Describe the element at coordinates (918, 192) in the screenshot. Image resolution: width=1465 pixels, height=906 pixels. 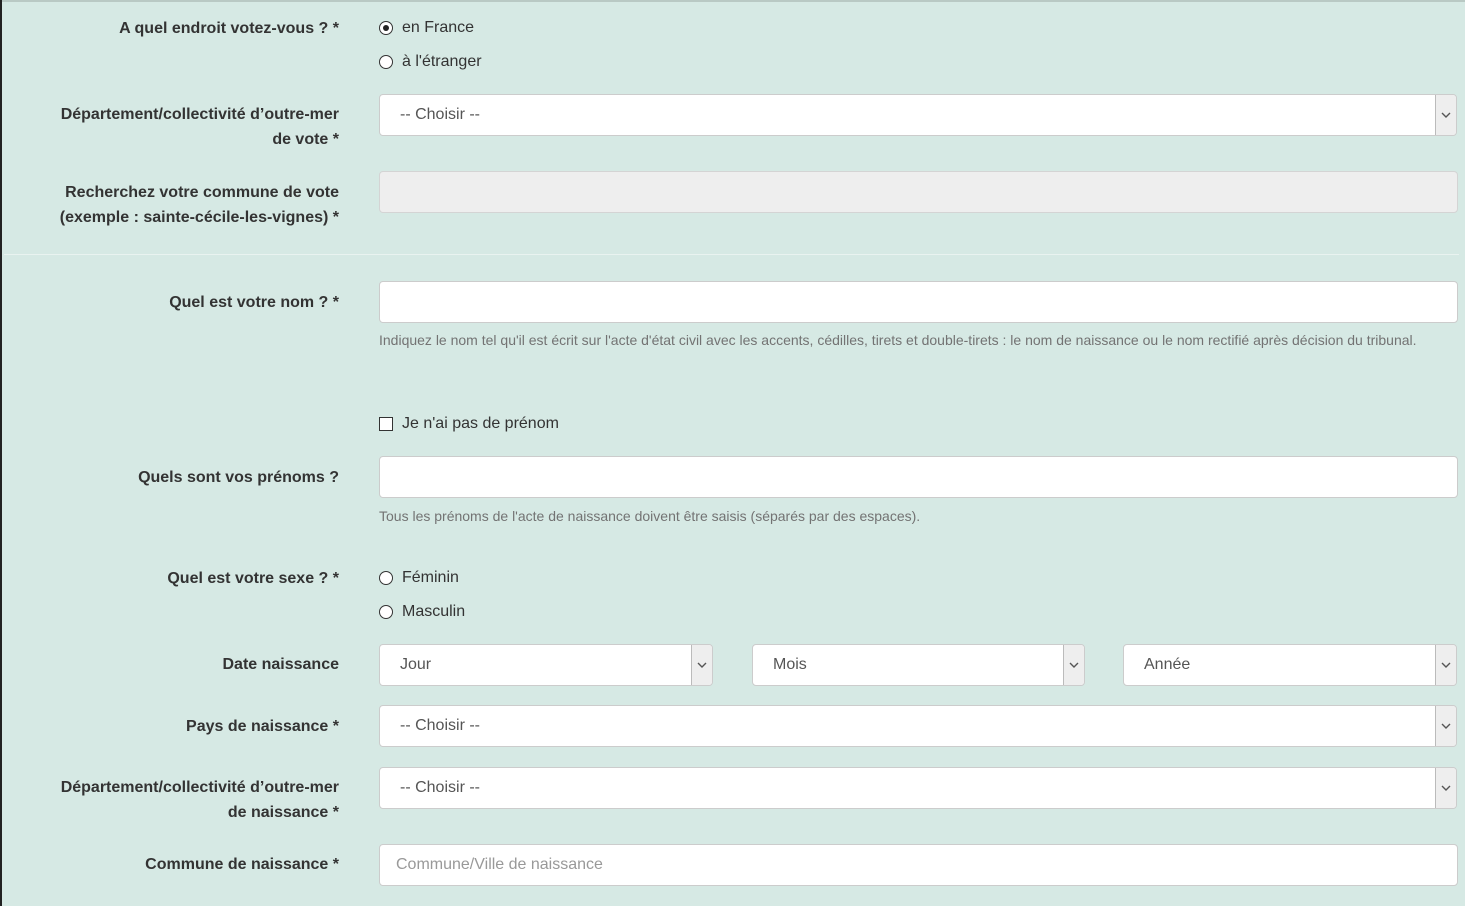
I see `commune-vote-input` at that location.